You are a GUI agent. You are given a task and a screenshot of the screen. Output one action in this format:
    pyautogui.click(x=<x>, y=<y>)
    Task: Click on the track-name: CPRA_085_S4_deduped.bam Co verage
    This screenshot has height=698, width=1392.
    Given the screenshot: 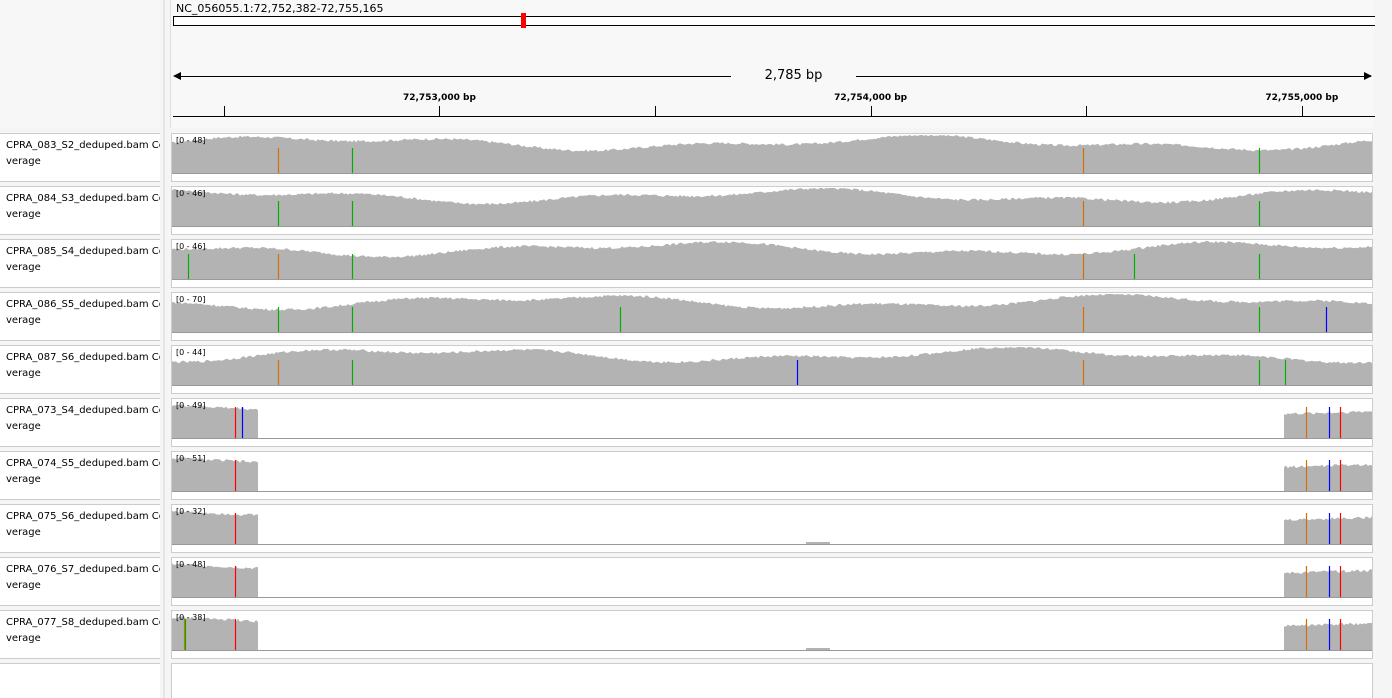 What is the action you would take?
    pyautogui.click(x=80, y=263)
    